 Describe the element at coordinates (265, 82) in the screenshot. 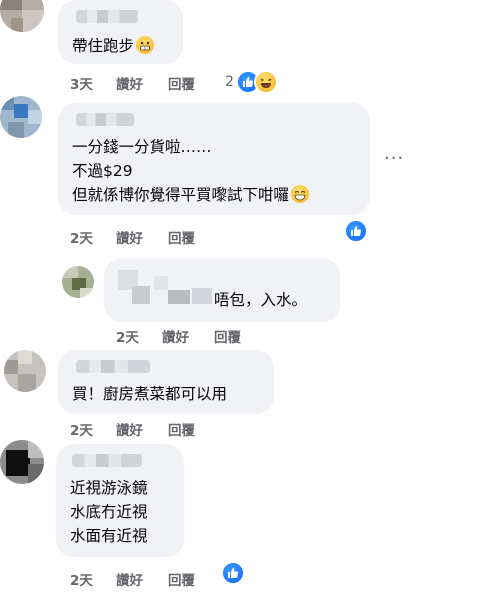

I see `haha-icon` at that location.